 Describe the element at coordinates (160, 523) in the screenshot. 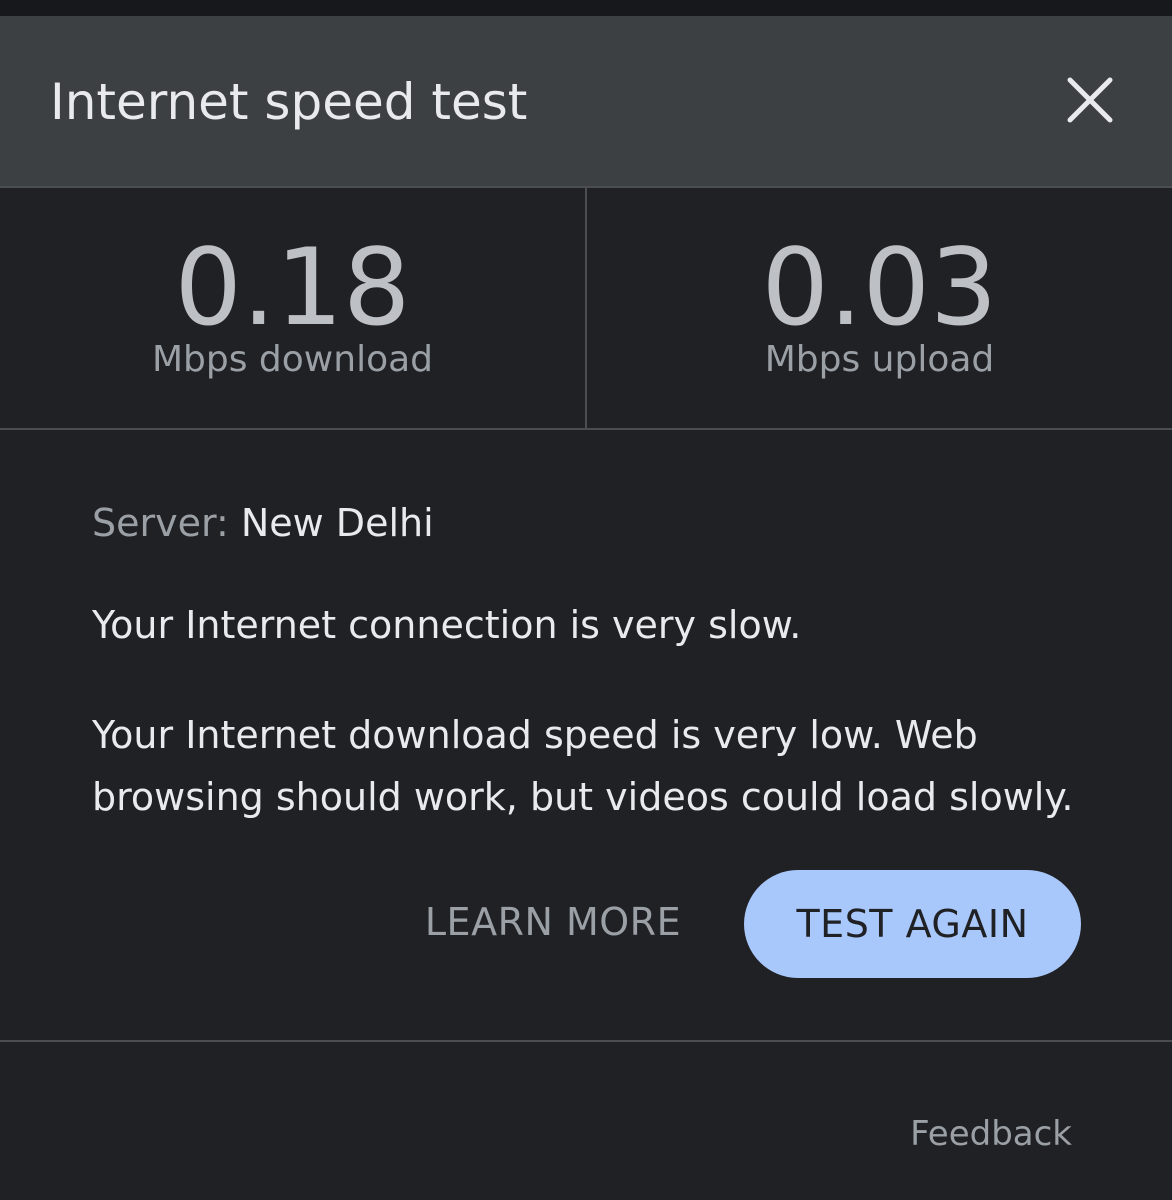

I see `server-label: Server:` at that location.